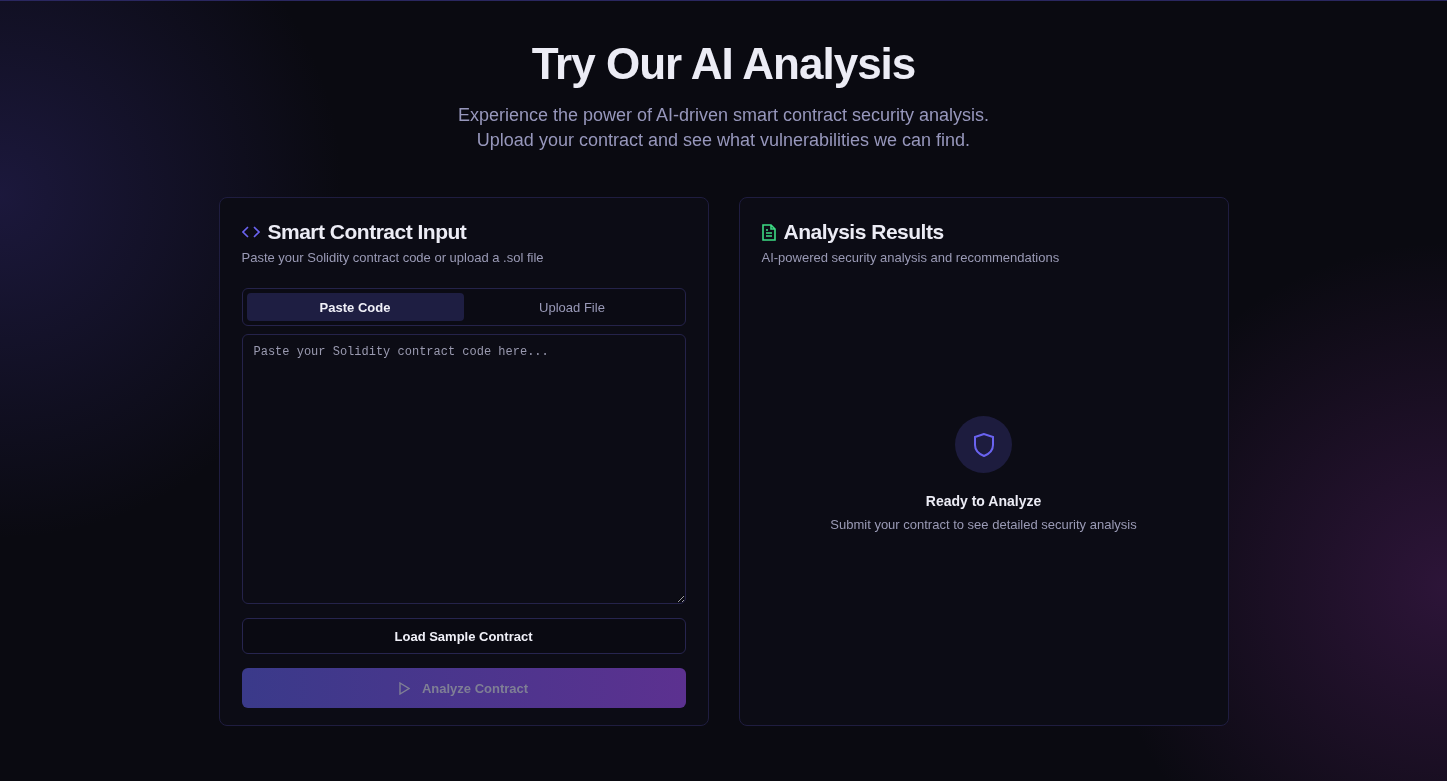 The image size is (1447, 781). I want to click on subtitle-line: Upload your contract and see what vulnerabilities we can find., so click(723, 140).